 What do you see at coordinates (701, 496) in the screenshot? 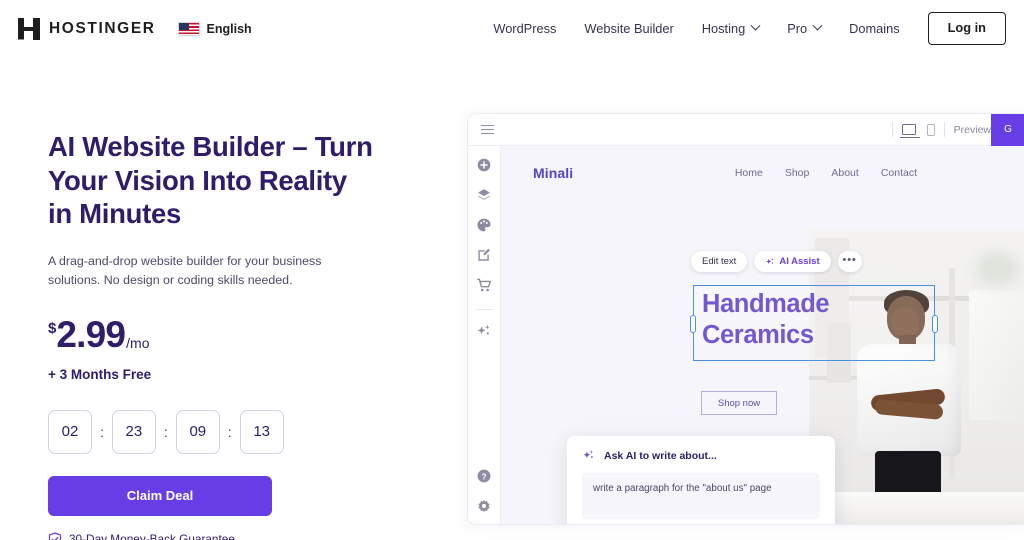
I see `ai-prompt-input` at bounding box center [701, 496].